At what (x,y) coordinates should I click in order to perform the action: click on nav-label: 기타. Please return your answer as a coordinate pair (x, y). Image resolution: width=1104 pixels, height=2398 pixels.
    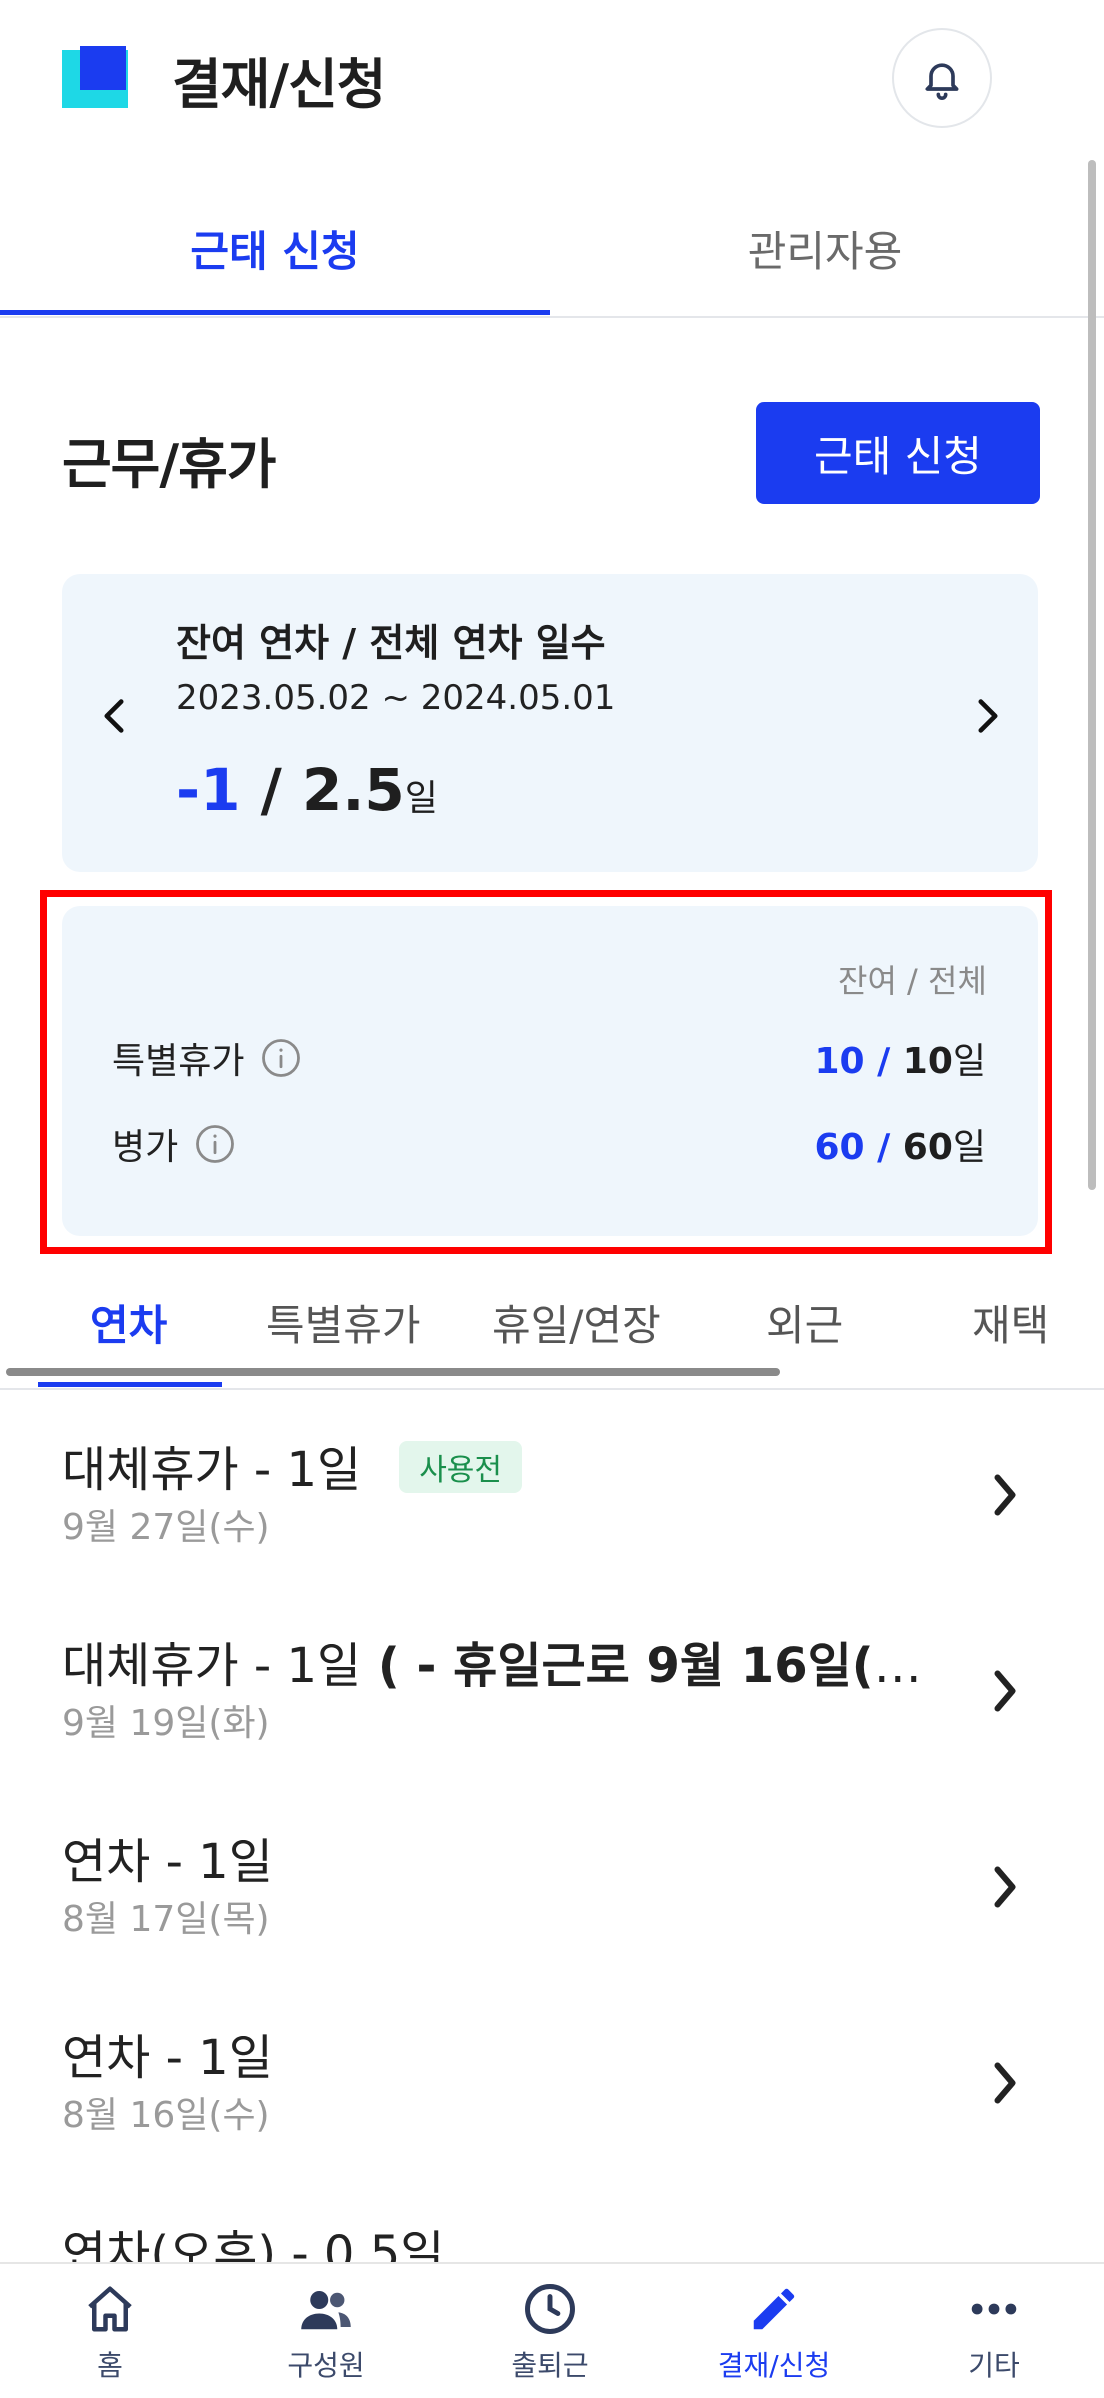
    Looking at the image, I should click on (994, 2365).